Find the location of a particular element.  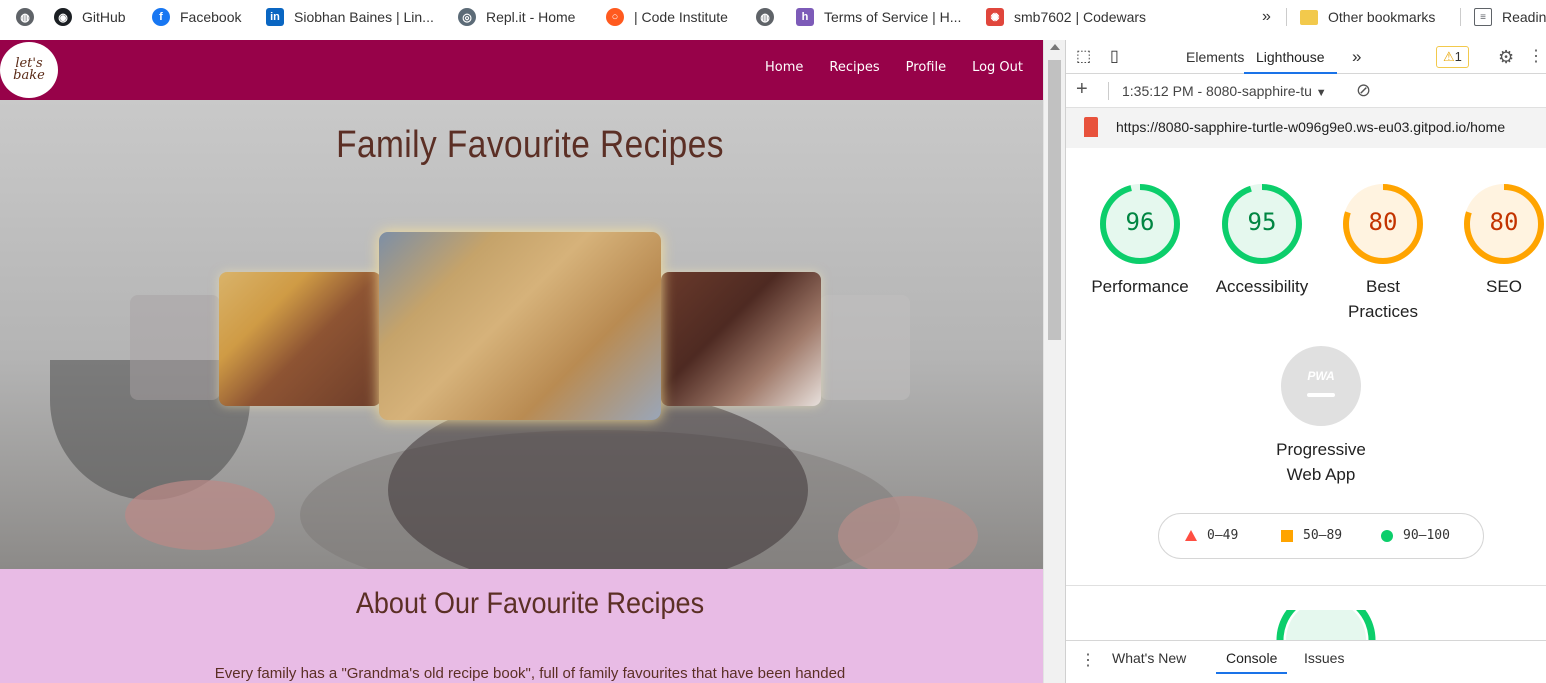

report-selector: 1:35:12 PM - 8080-sapphire-tu ▼ is located at coordinates (1224, 91).